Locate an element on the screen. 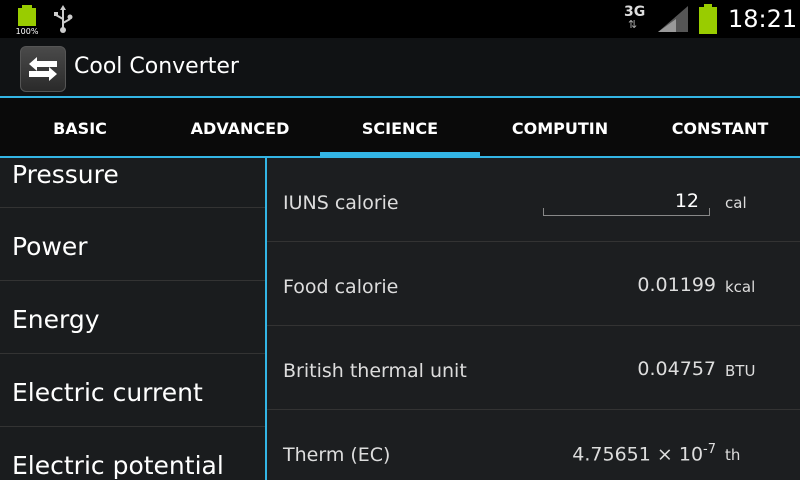 The height and width of the screenshot is (480, 800). unit-name: British thermal unit is located at coordinates (375, 371).